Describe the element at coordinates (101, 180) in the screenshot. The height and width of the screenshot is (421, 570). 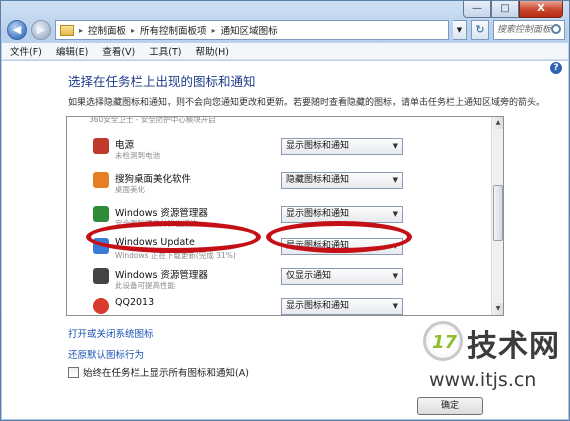
I see `sogou-icon` at that location.